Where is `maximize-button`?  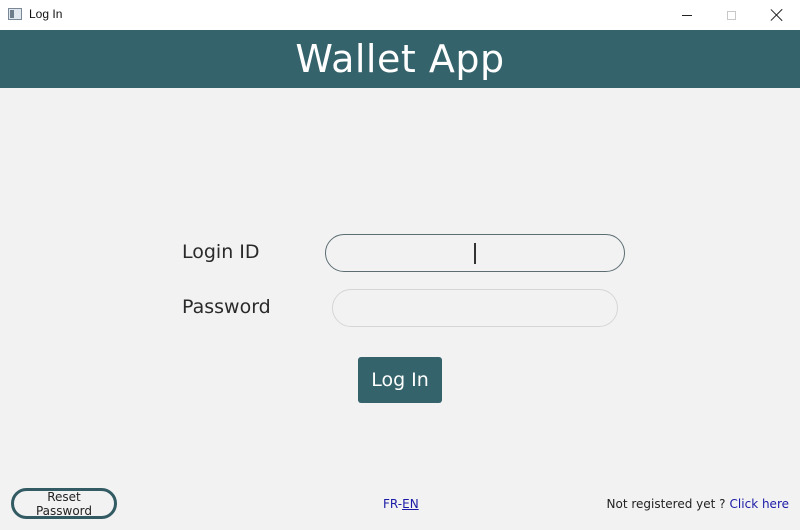 maximize-button is located at coordinates (731, 15).